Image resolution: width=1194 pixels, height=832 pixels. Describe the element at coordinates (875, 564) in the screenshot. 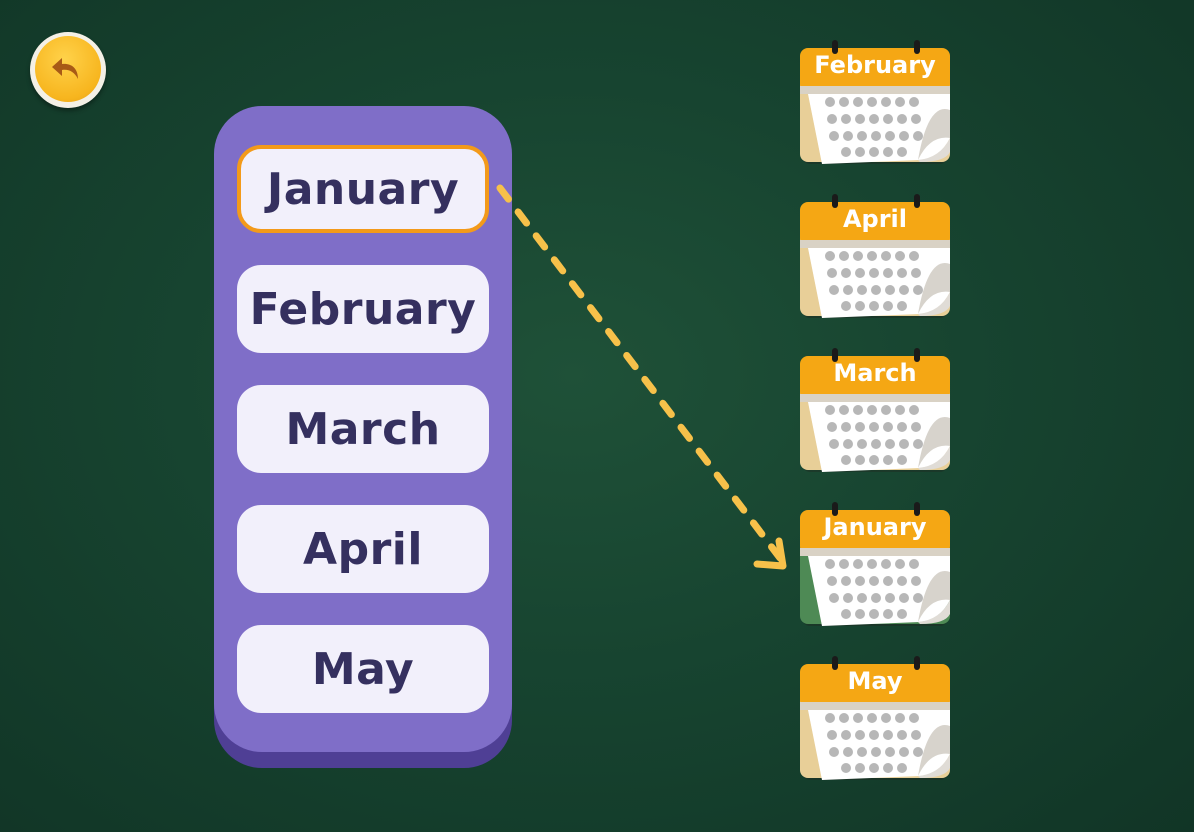

I see `calendar-target-january: January` at that location.